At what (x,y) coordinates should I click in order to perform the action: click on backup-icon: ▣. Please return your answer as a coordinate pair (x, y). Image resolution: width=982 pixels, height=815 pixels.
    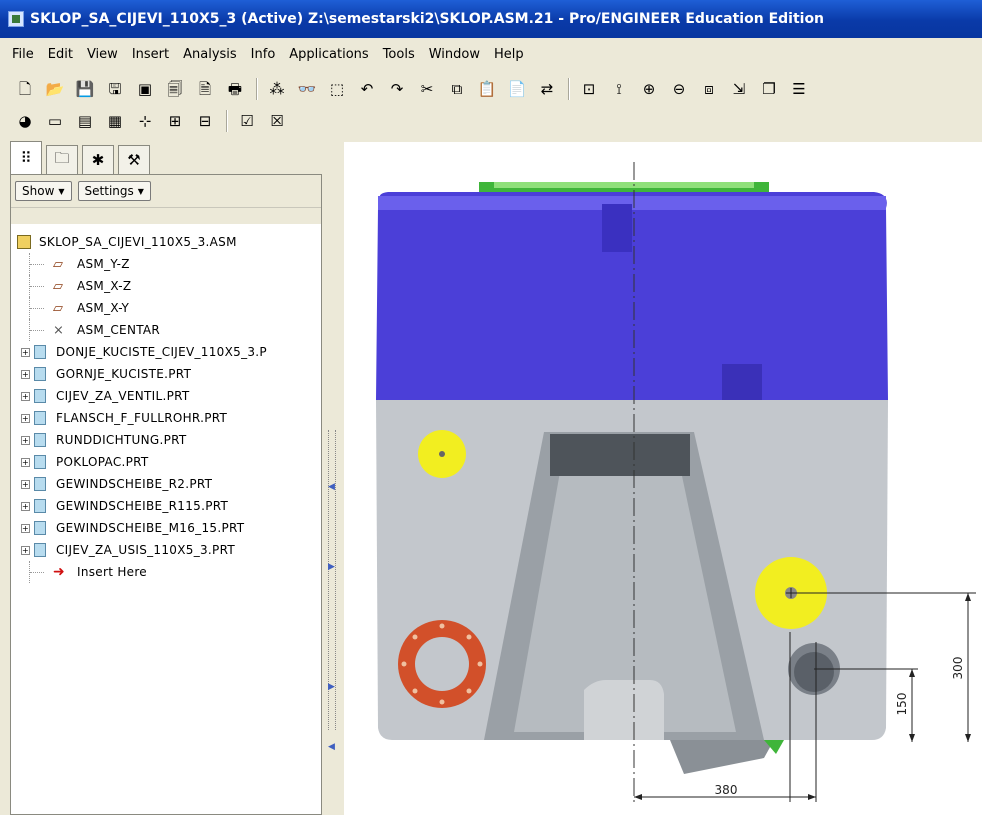
    Looking at the image, I should click on (145, 89).